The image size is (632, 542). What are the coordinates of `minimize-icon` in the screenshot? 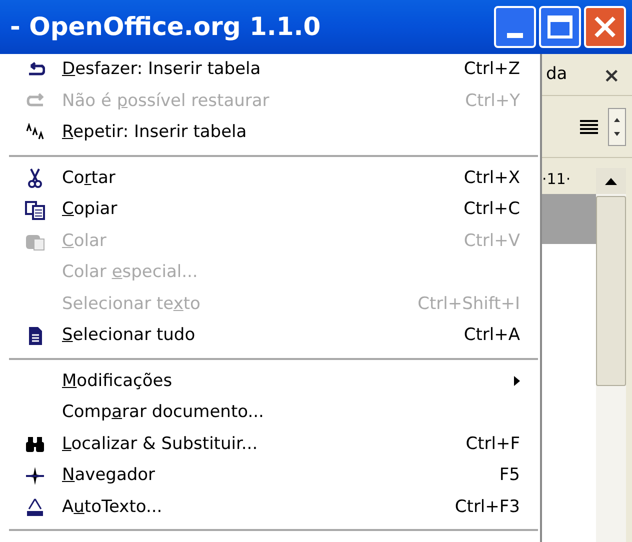 It's located at (515, 35).